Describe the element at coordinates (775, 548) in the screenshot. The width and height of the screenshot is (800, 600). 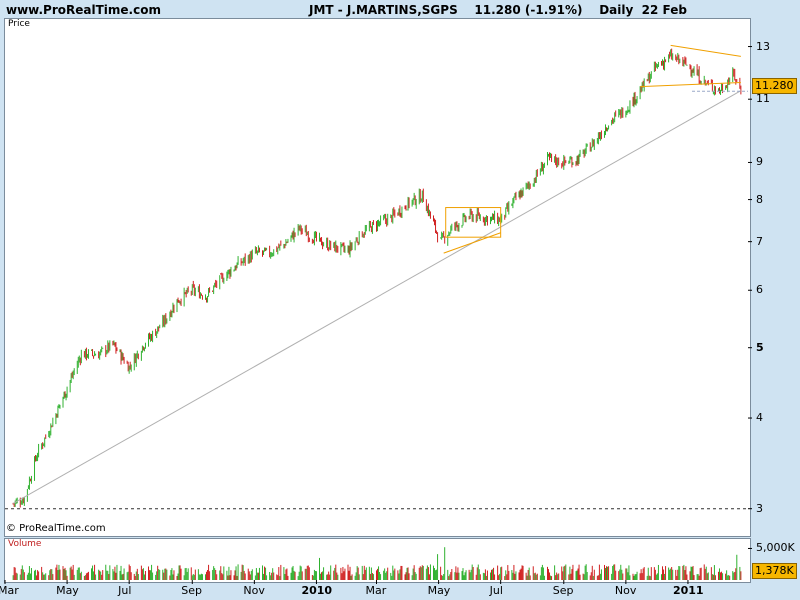
I see `volume-tick-label: 5,000K` at that location.